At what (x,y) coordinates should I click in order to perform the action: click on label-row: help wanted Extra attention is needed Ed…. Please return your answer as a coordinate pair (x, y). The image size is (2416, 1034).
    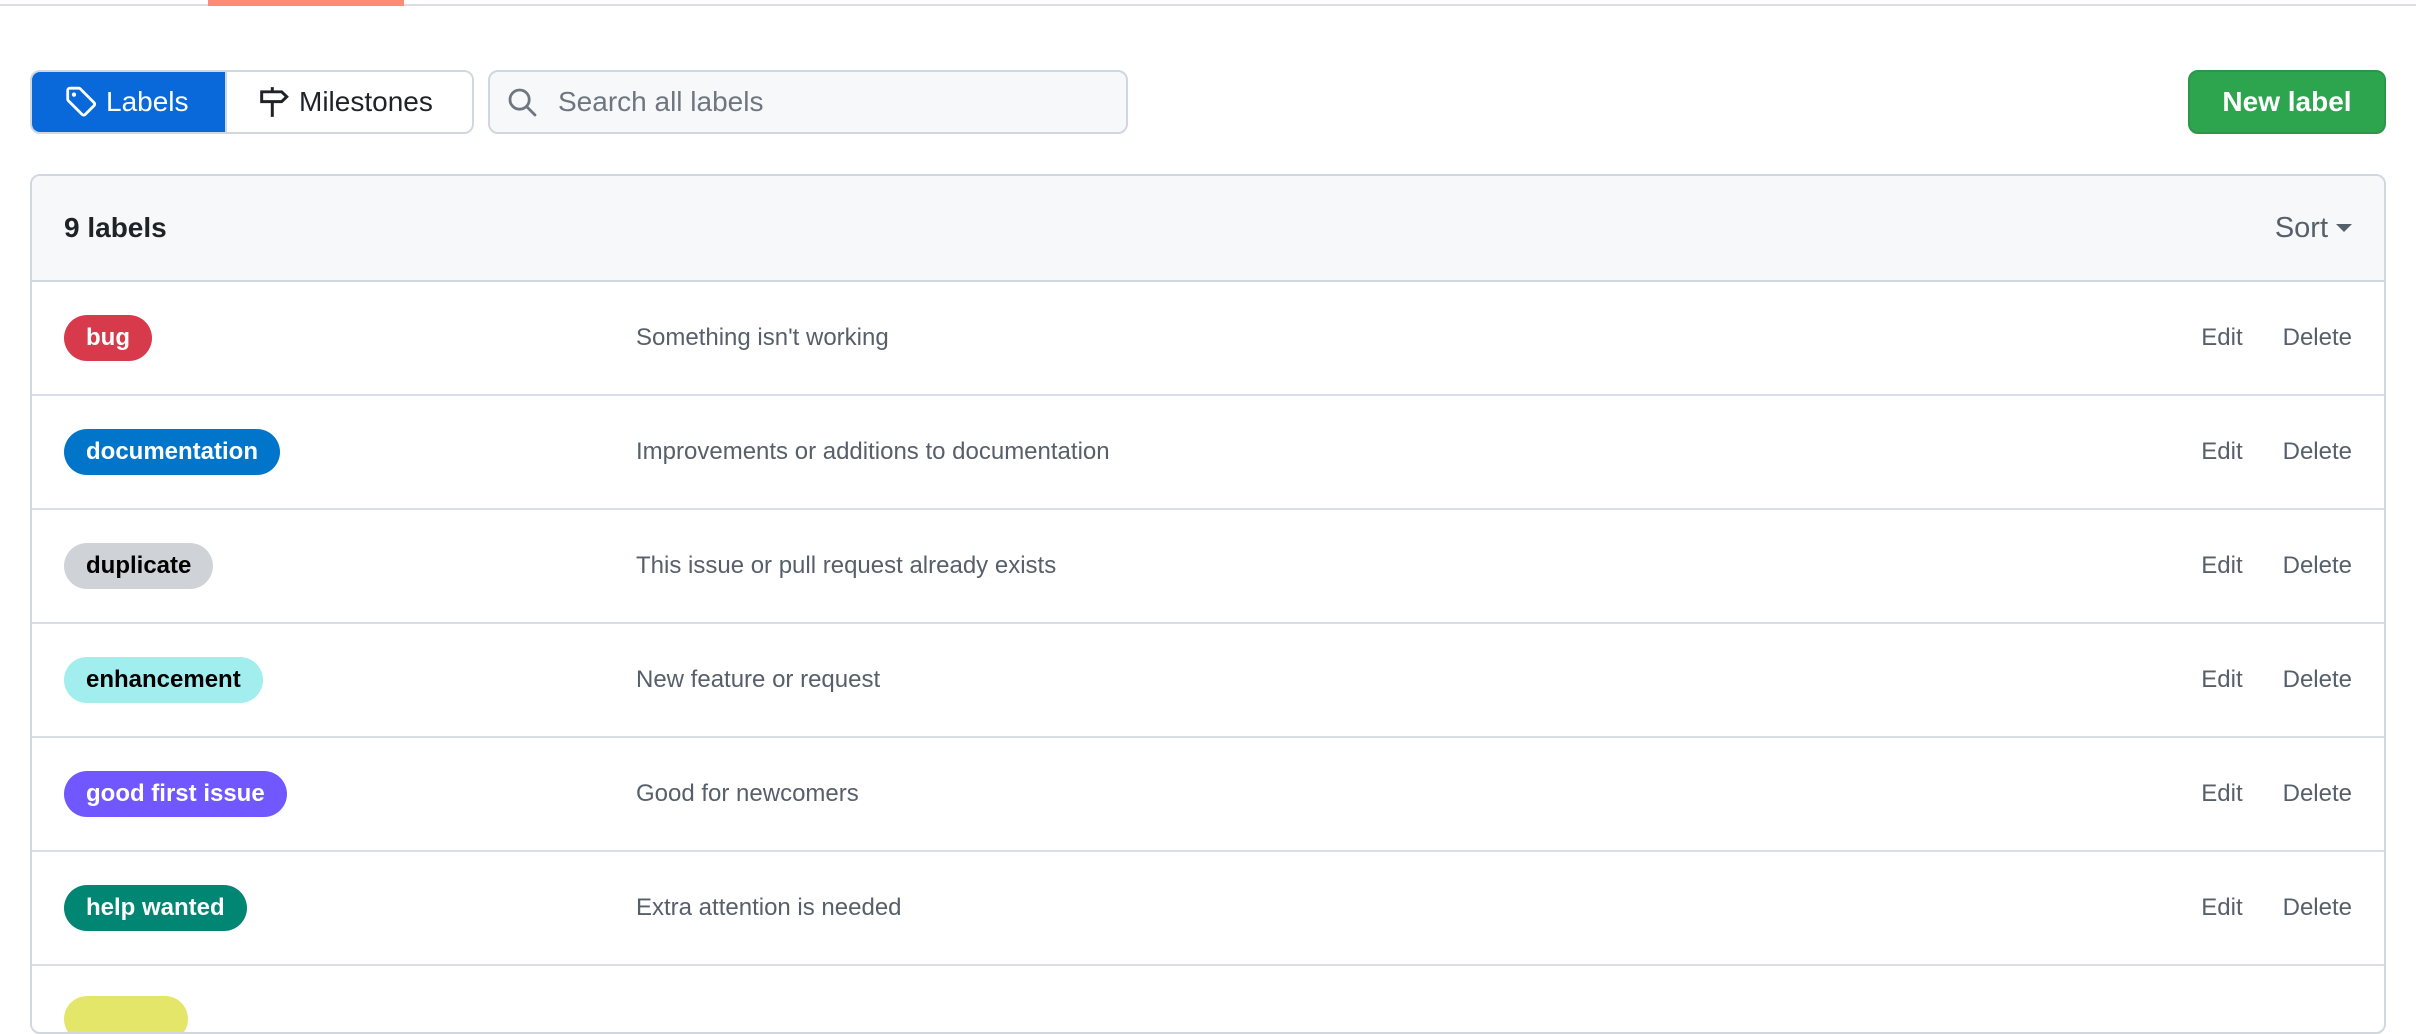
    Looking at the image, I should click on (1208, 909).